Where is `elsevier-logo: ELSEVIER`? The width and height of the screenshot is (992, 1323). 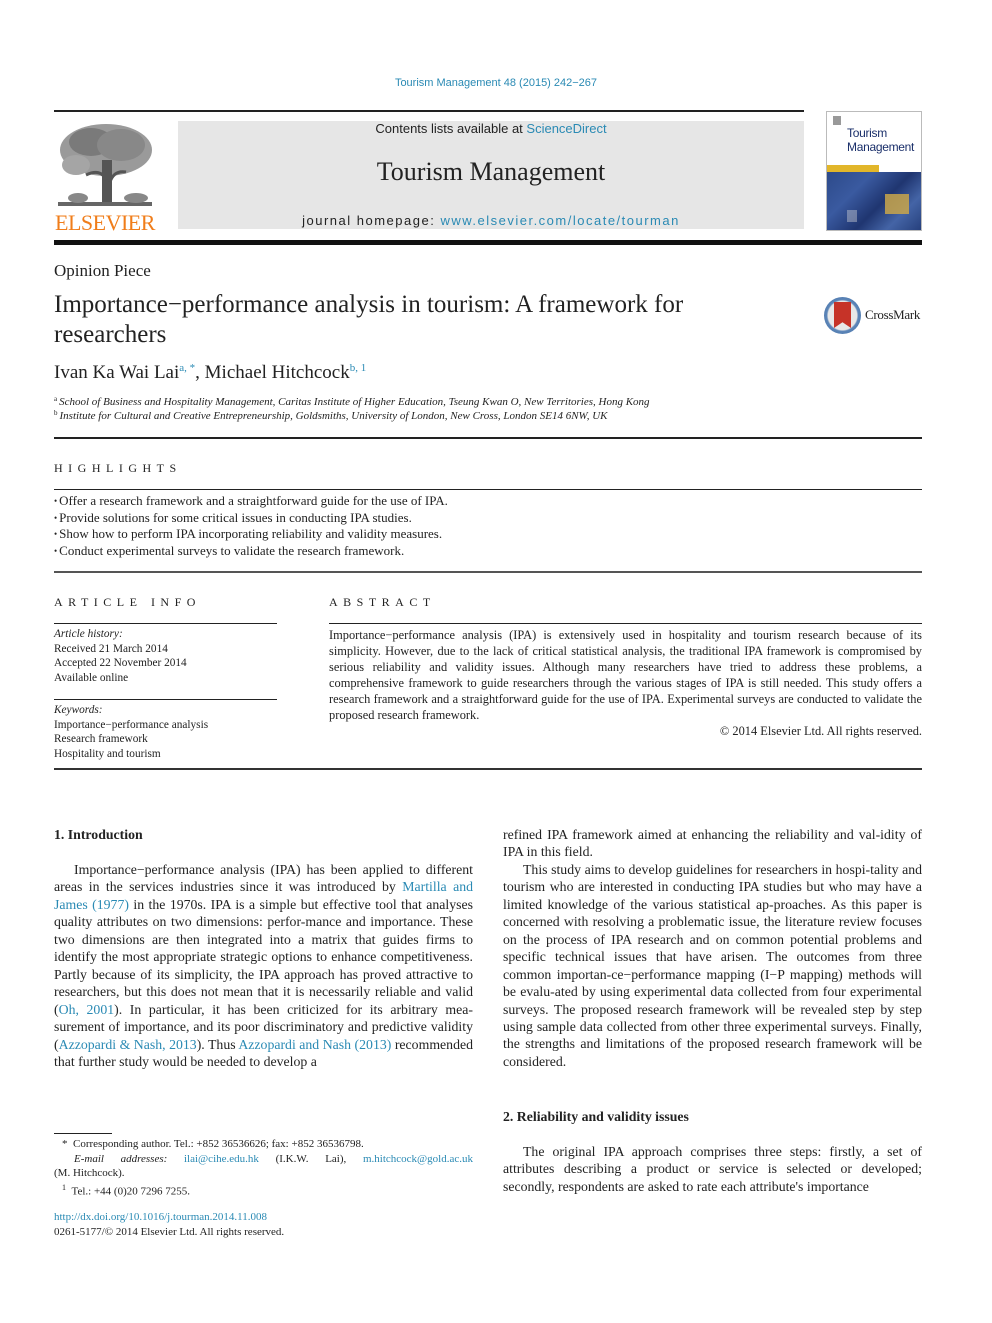 elsevier-logo: ELSEVIER is located at coordinates (105, 177).